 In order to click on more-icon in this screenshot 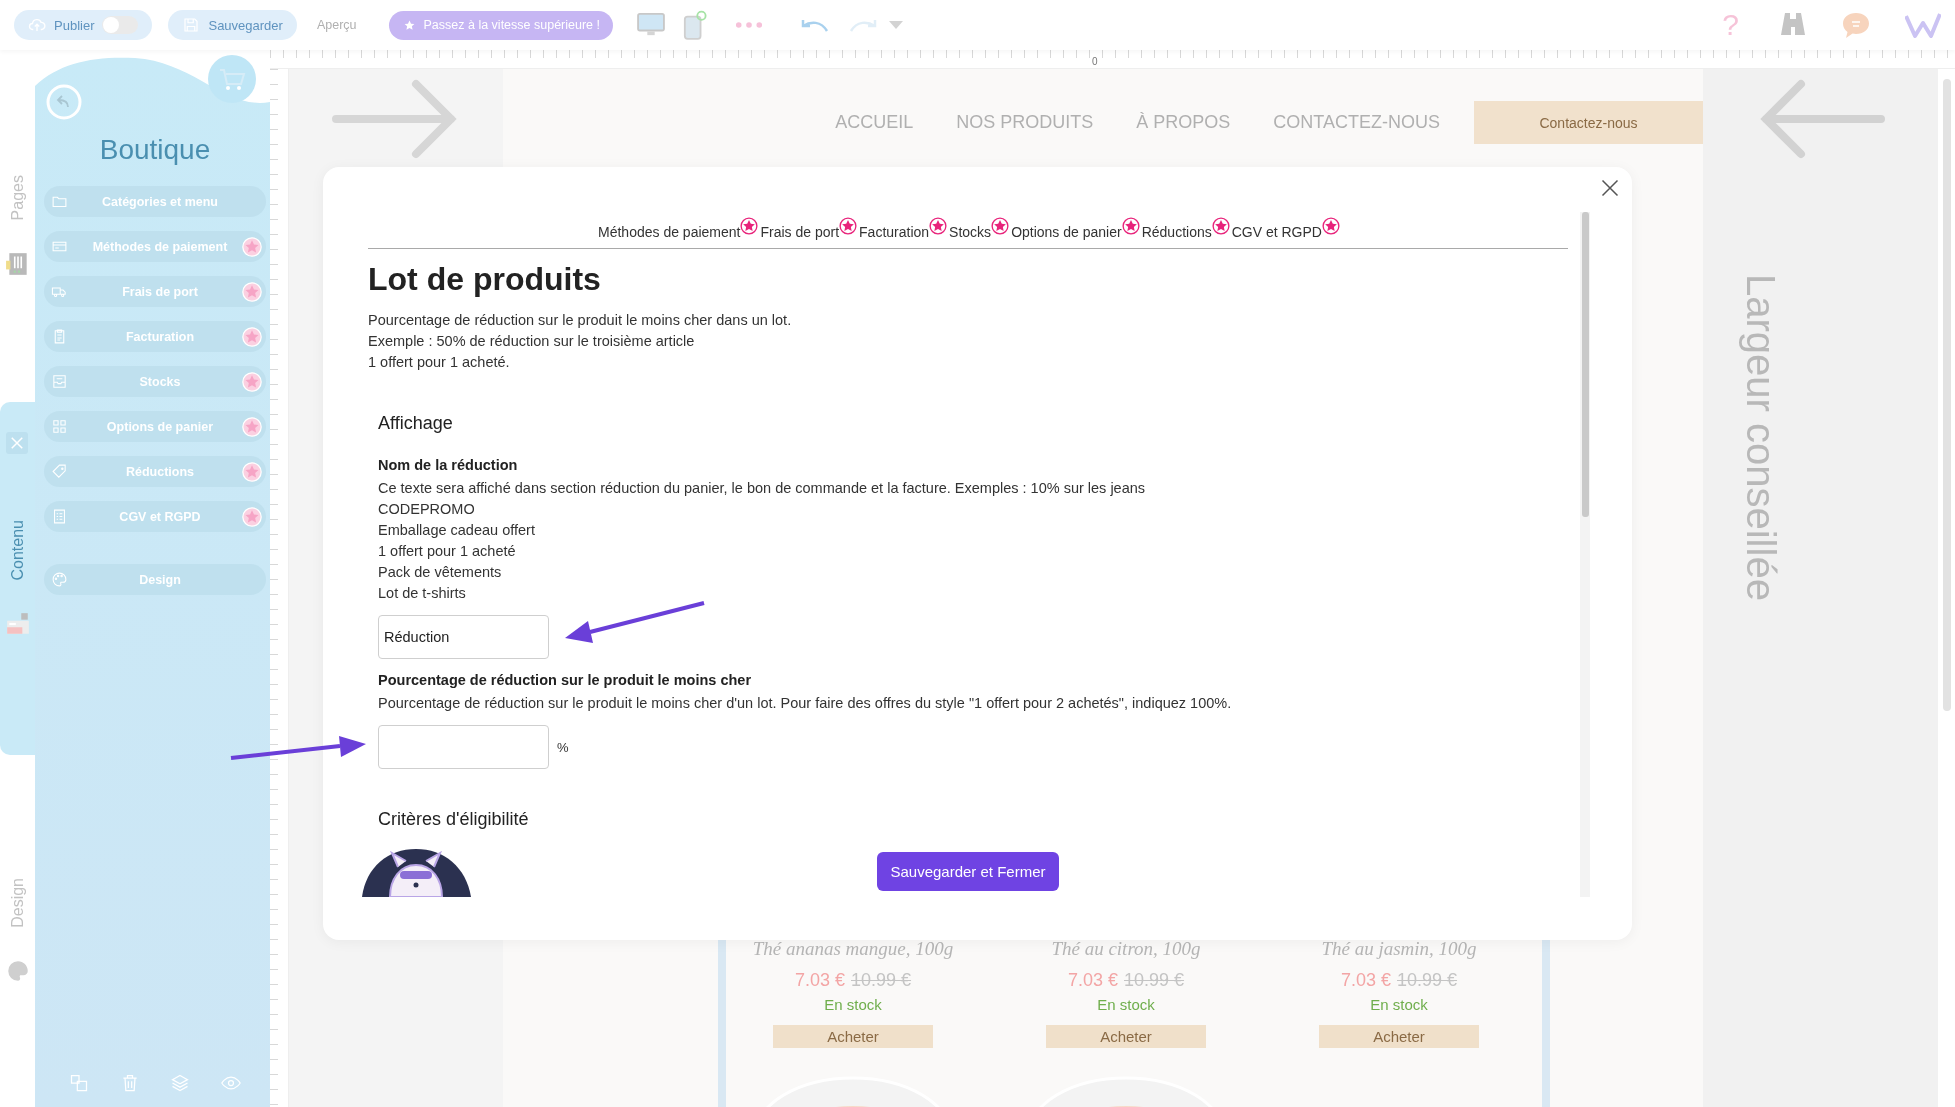, I will do `click(749, 25)`.